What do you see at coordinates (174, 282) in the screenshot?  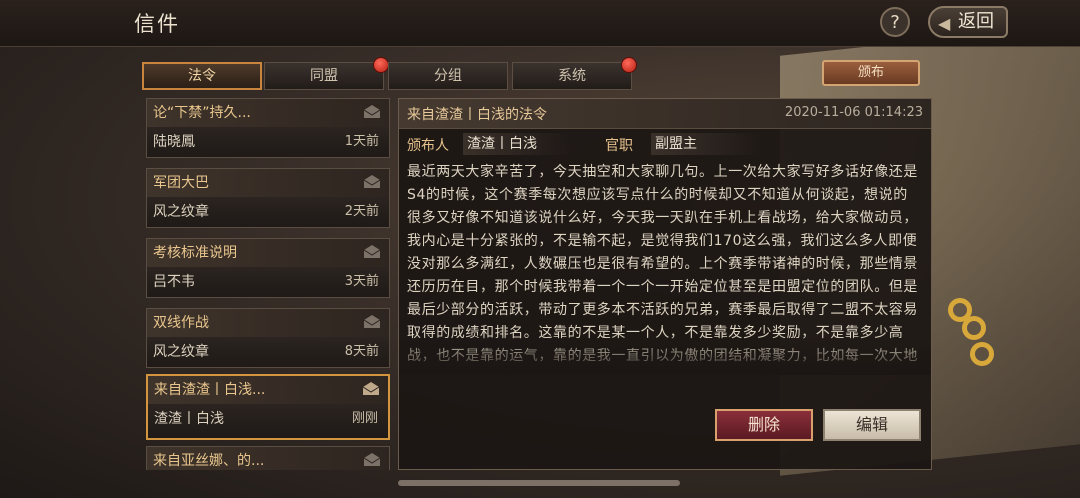 I see `mail-sender: 吕不韦` at bounding box center [174, 282].